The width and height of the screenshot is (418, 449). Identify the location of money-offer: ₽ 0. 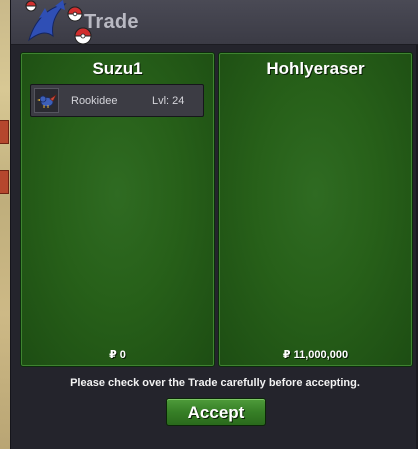
(117, 355).